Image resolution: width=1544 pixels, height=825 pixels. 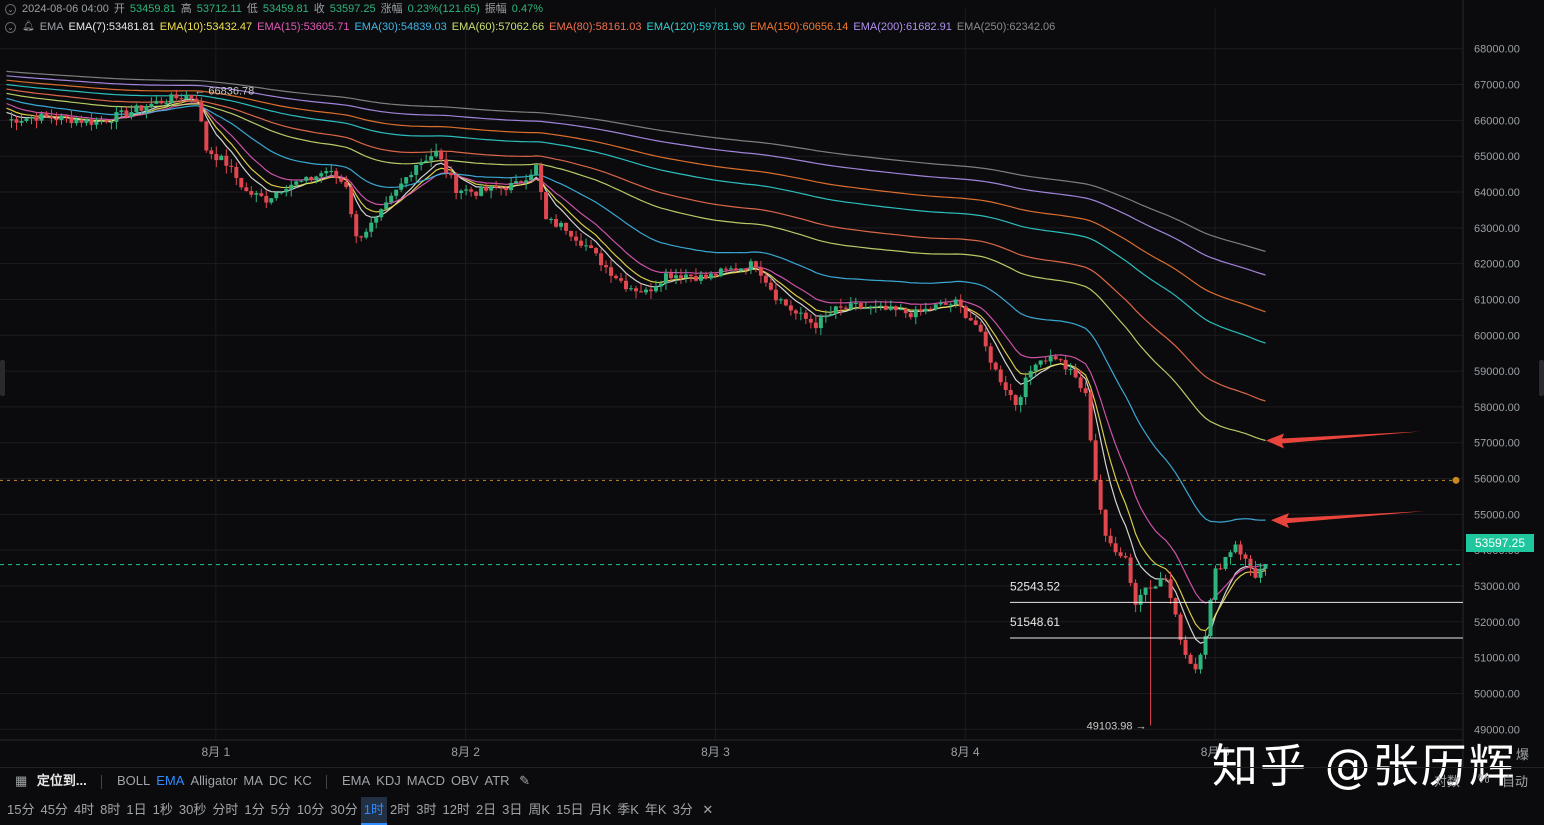 I want to click on timeframe-button: 周K, so click(x=539, y=810).